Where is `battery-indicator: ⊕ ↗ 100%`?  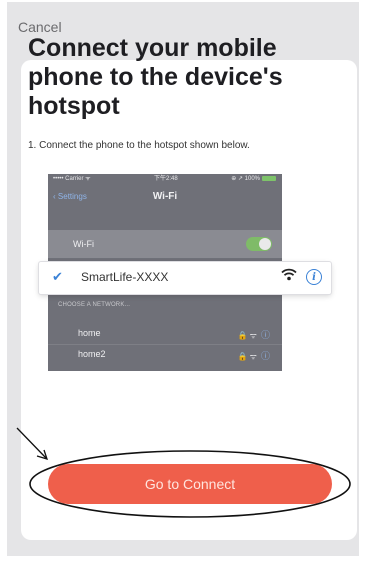 battery-indicator: ⊕ ↗ 100% is located at coordinates (253, 179).